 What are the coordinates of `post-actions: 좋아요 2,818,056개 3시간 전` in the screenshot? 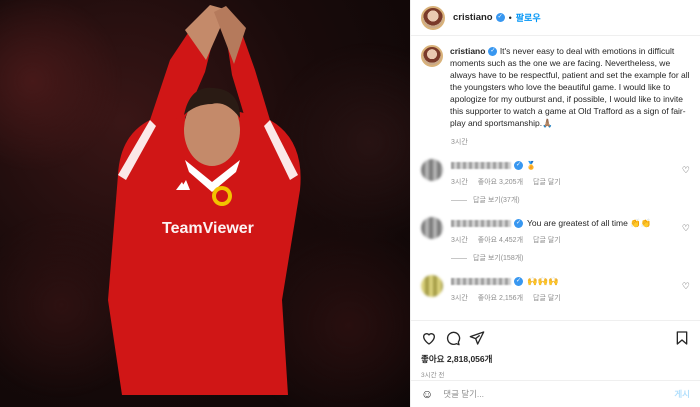 It's located at (555, 349).